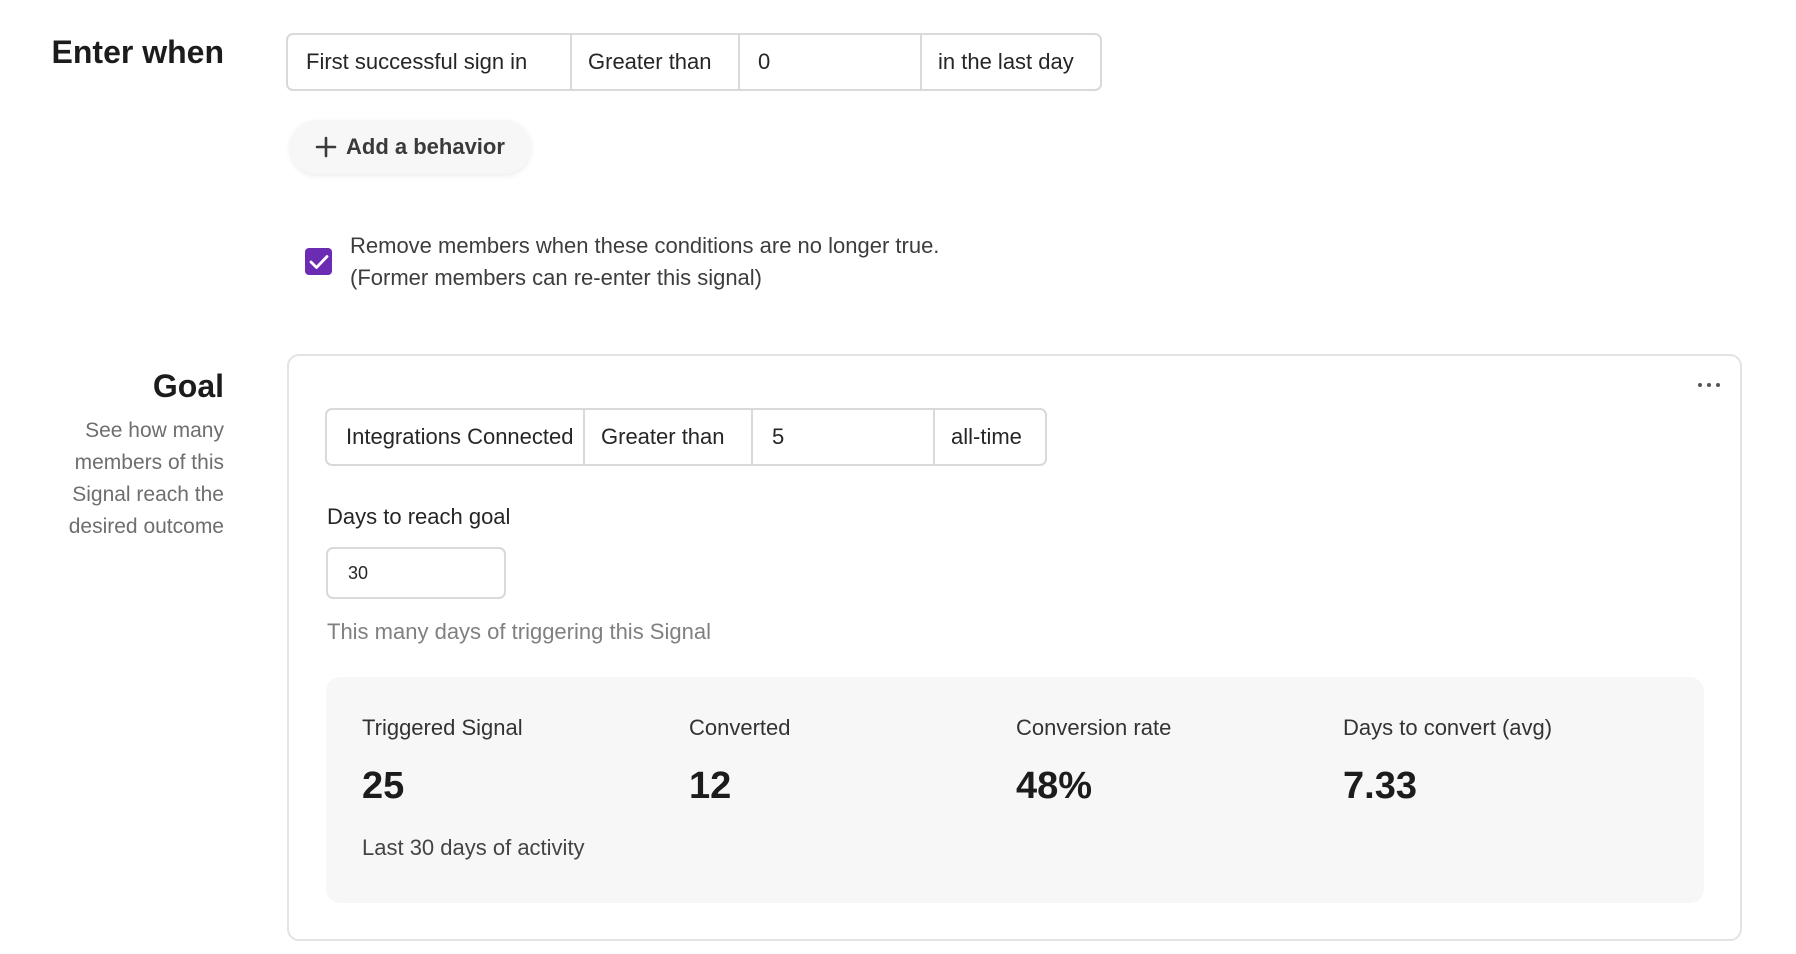 The width and height of the screenshot is (1796, 954). I want to click on goal-behavior-select: Integrations Connected, so click(456, 437).